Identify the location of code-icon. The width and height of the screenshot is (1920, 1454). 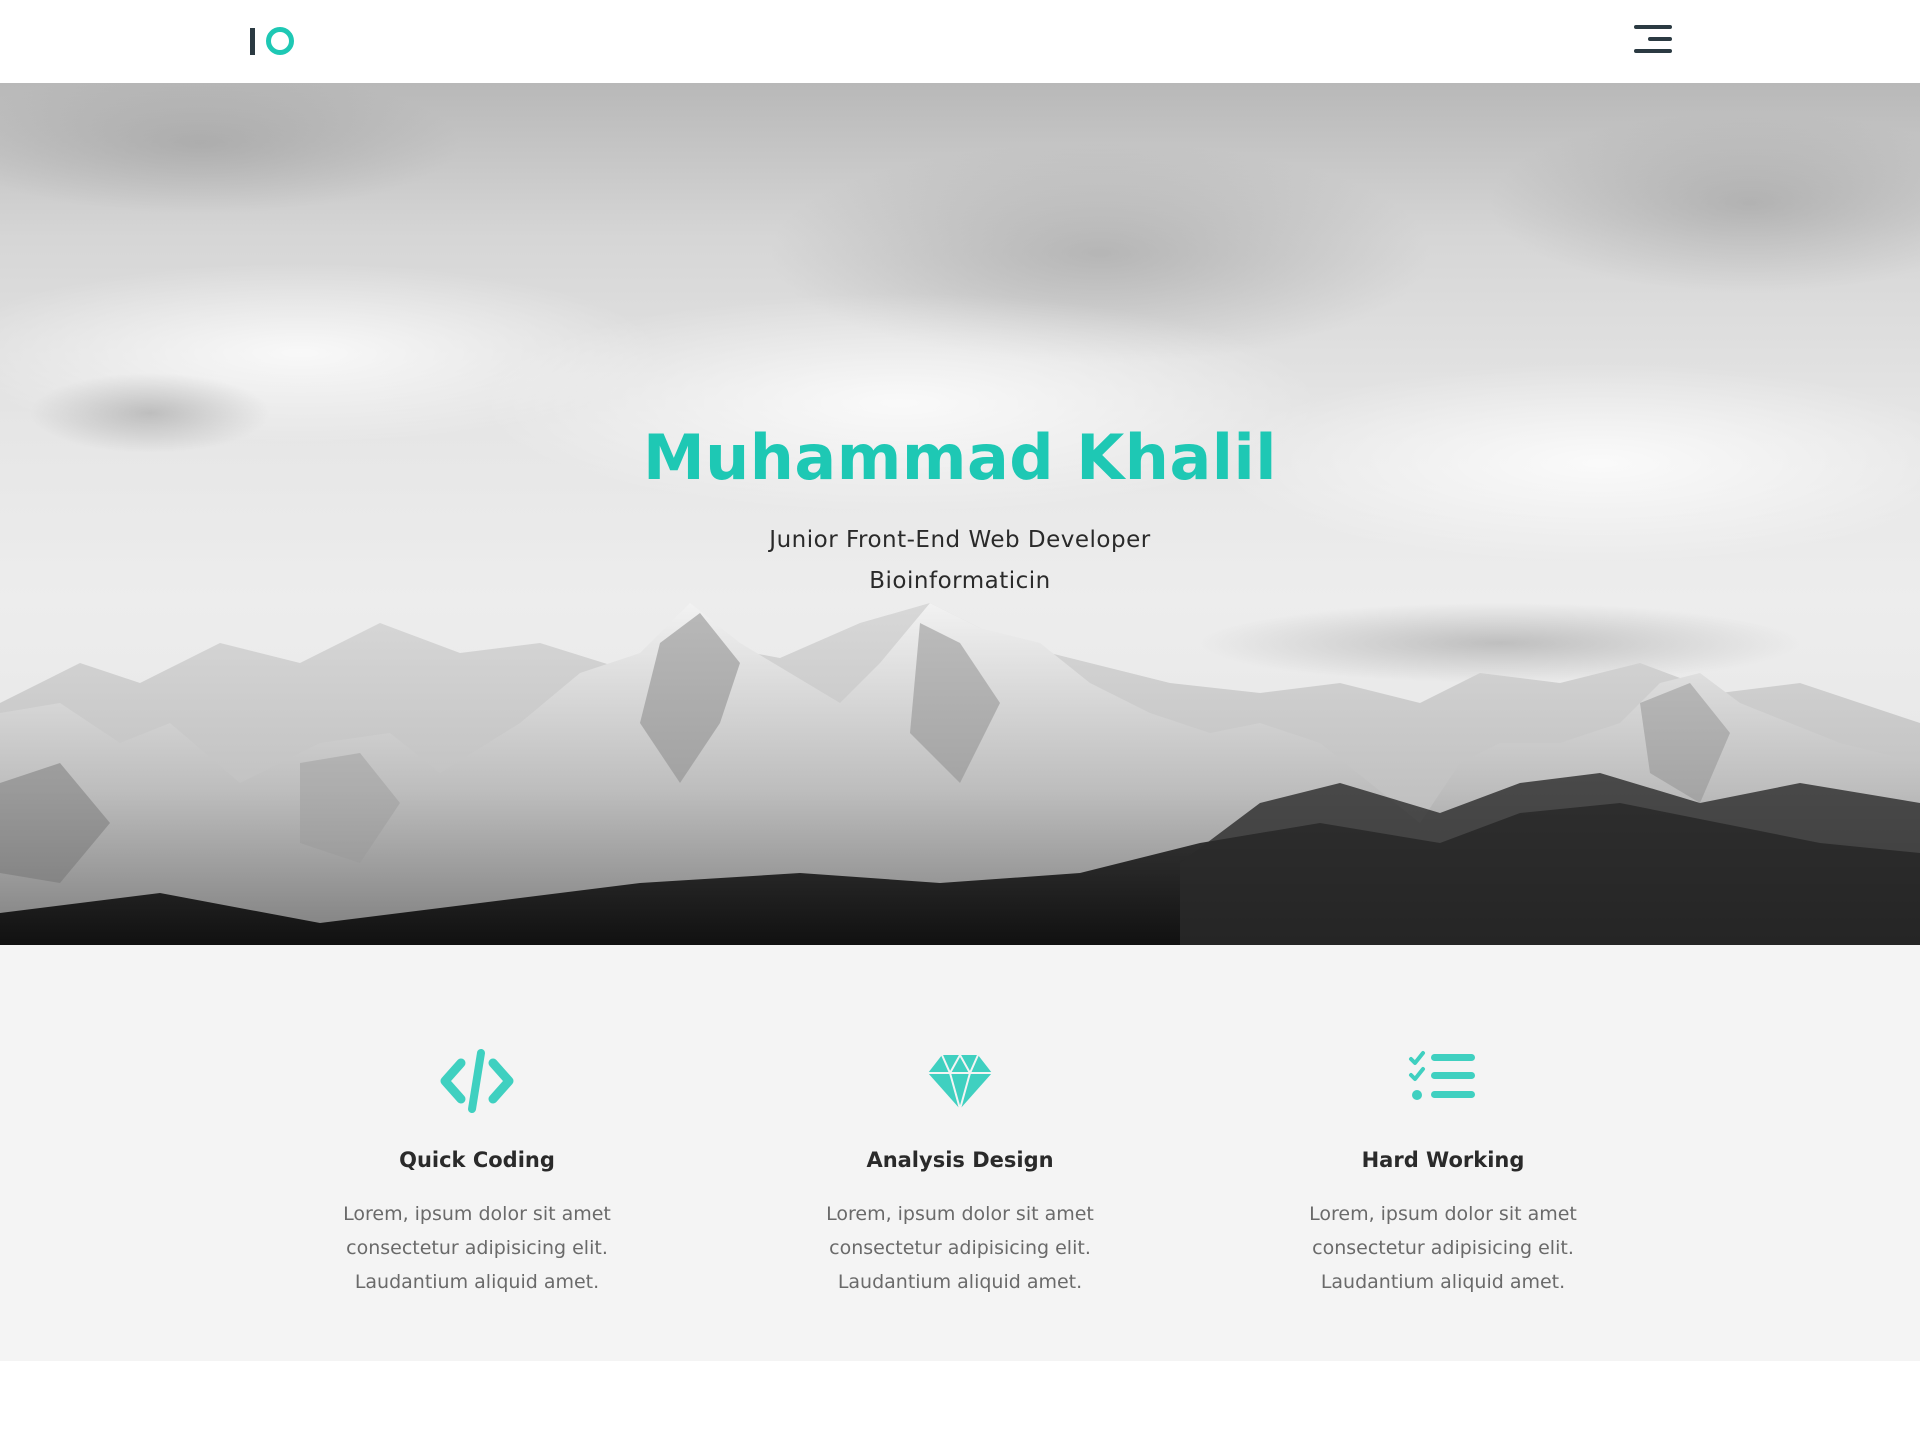
(477, 1081).